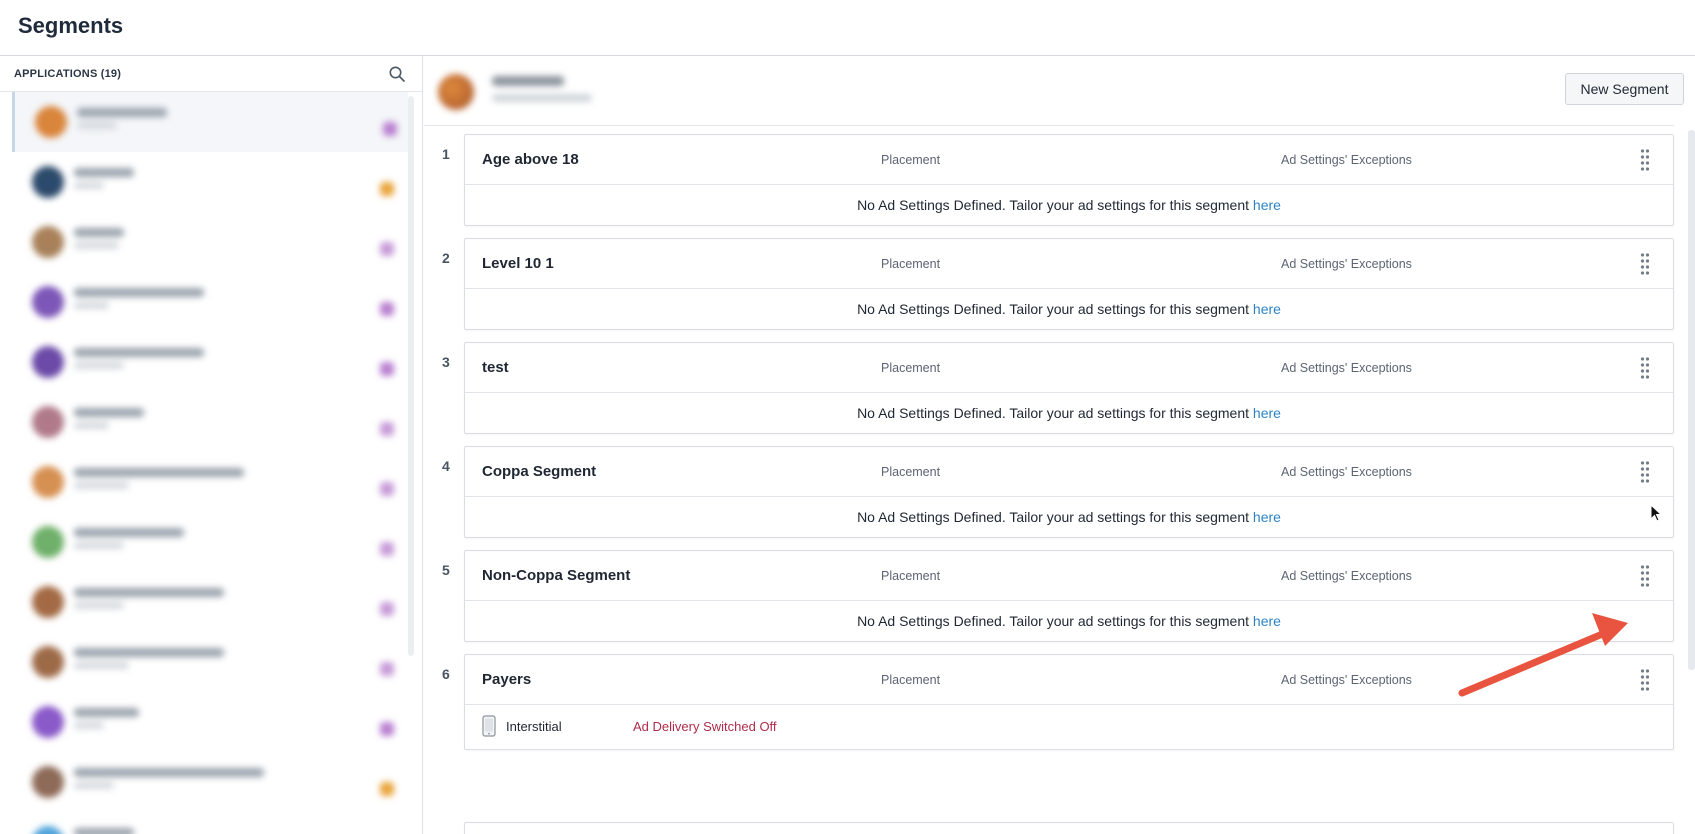 The height and width of the screenshot is (834, 1695). Describe the element at coordinates (847, 28) in the screenshot. I see `top-bar: Segments` at that location.